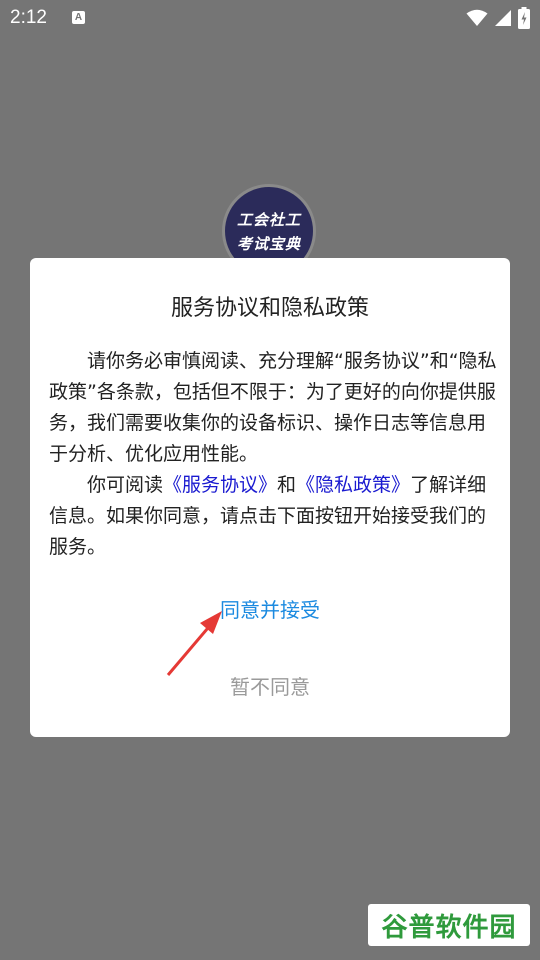  What do you see at coordinates (477, 17) in the screenshot?
I see `wifi-icon` at bounding box center [477, 17].